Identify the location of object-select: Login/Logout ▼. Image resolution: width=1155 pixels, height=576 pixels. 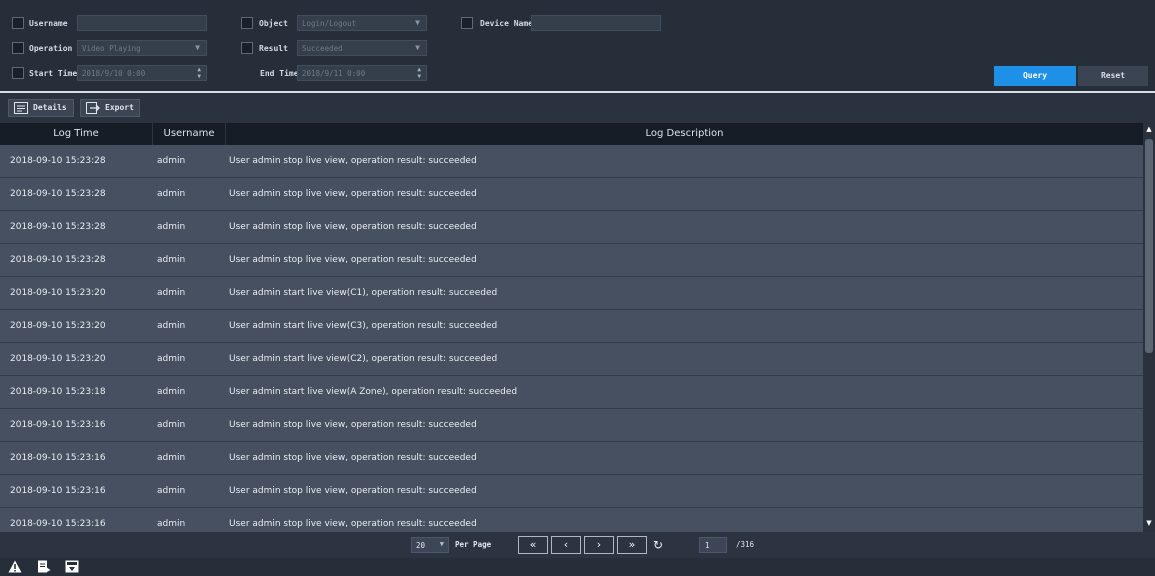
(362, 23).